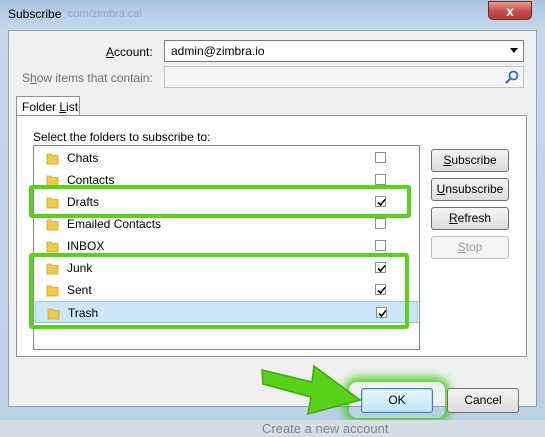 This screenshot has width=545, height=437. Describe the element at coordinates (83, 158) in the screenshot. I see `folder-name: Chats` at that location.